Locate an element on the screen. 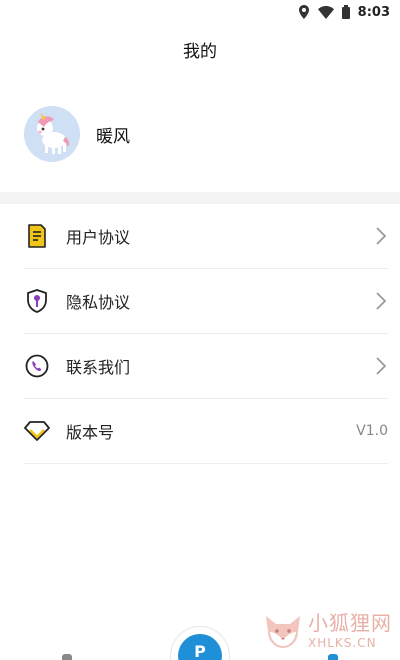 The image size is (400, 660). shield-icon is located at coordinates (37, 301).